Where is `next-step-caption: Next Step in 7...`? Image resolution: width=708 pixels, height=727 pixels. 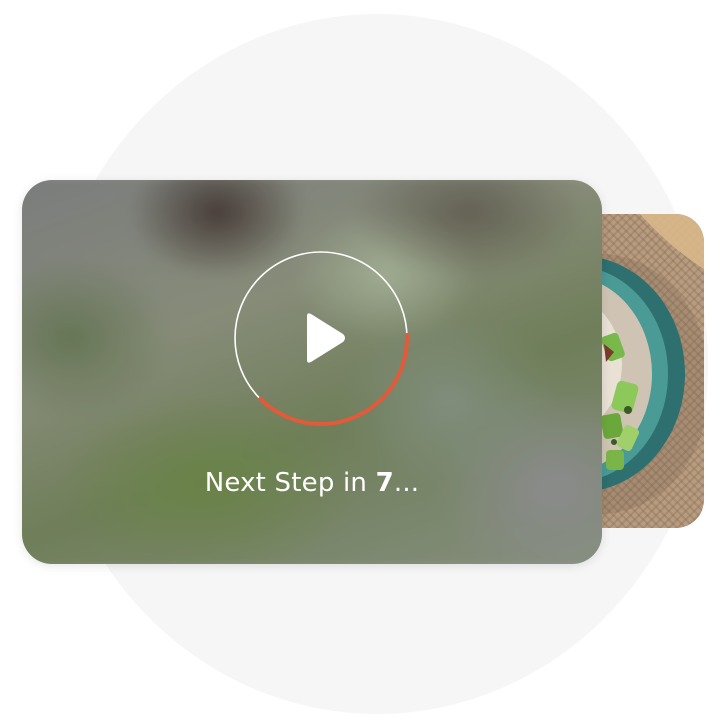 next-step-caption: Next Step in 7... is located at coordinates (312, 483).